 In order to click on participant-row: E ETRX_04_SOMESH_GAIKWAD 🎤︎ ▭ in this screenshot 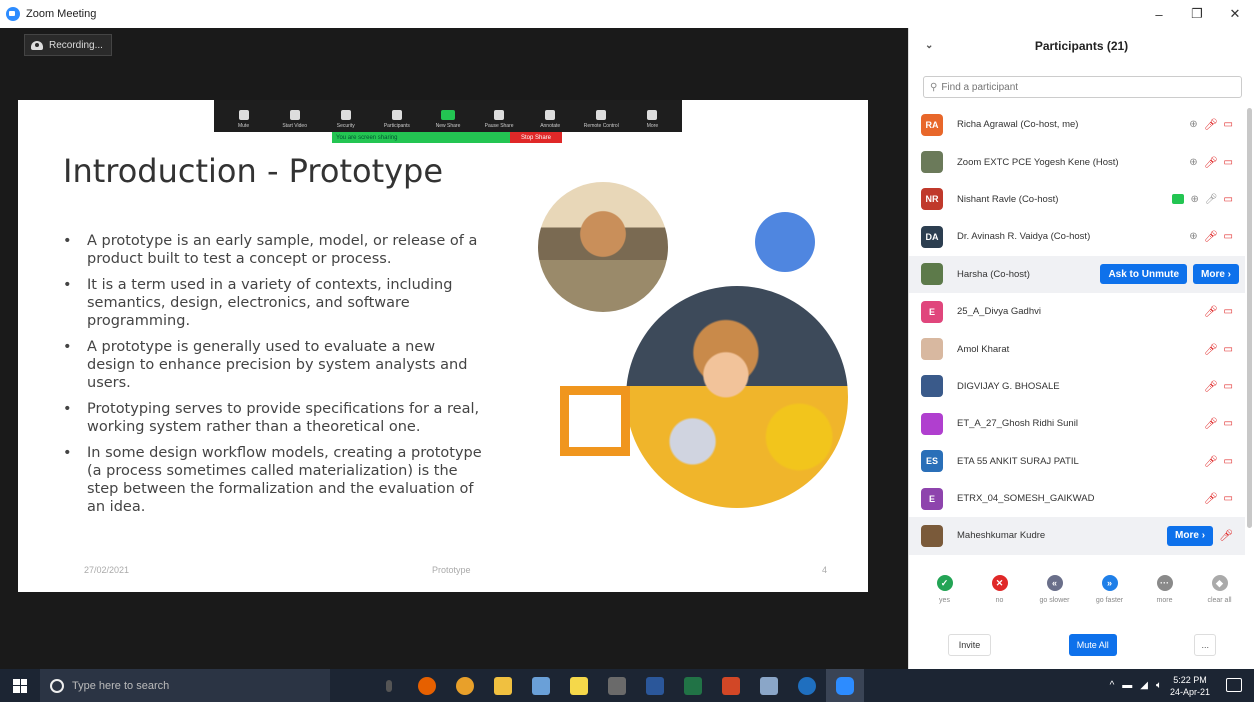, I will do `click(1077, 498)`.